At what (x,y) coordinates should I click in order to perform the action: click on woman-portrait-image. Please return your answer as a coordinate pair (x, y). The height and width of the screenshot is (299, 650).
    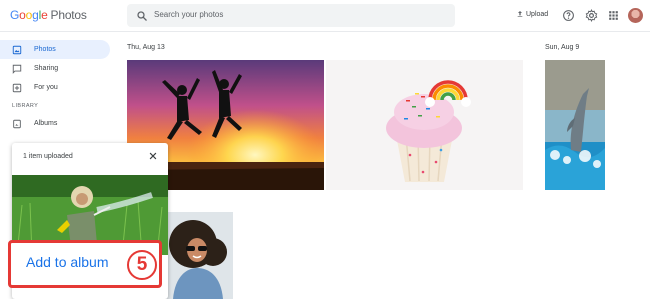
    Looking at the image, I should click on (198, 255).